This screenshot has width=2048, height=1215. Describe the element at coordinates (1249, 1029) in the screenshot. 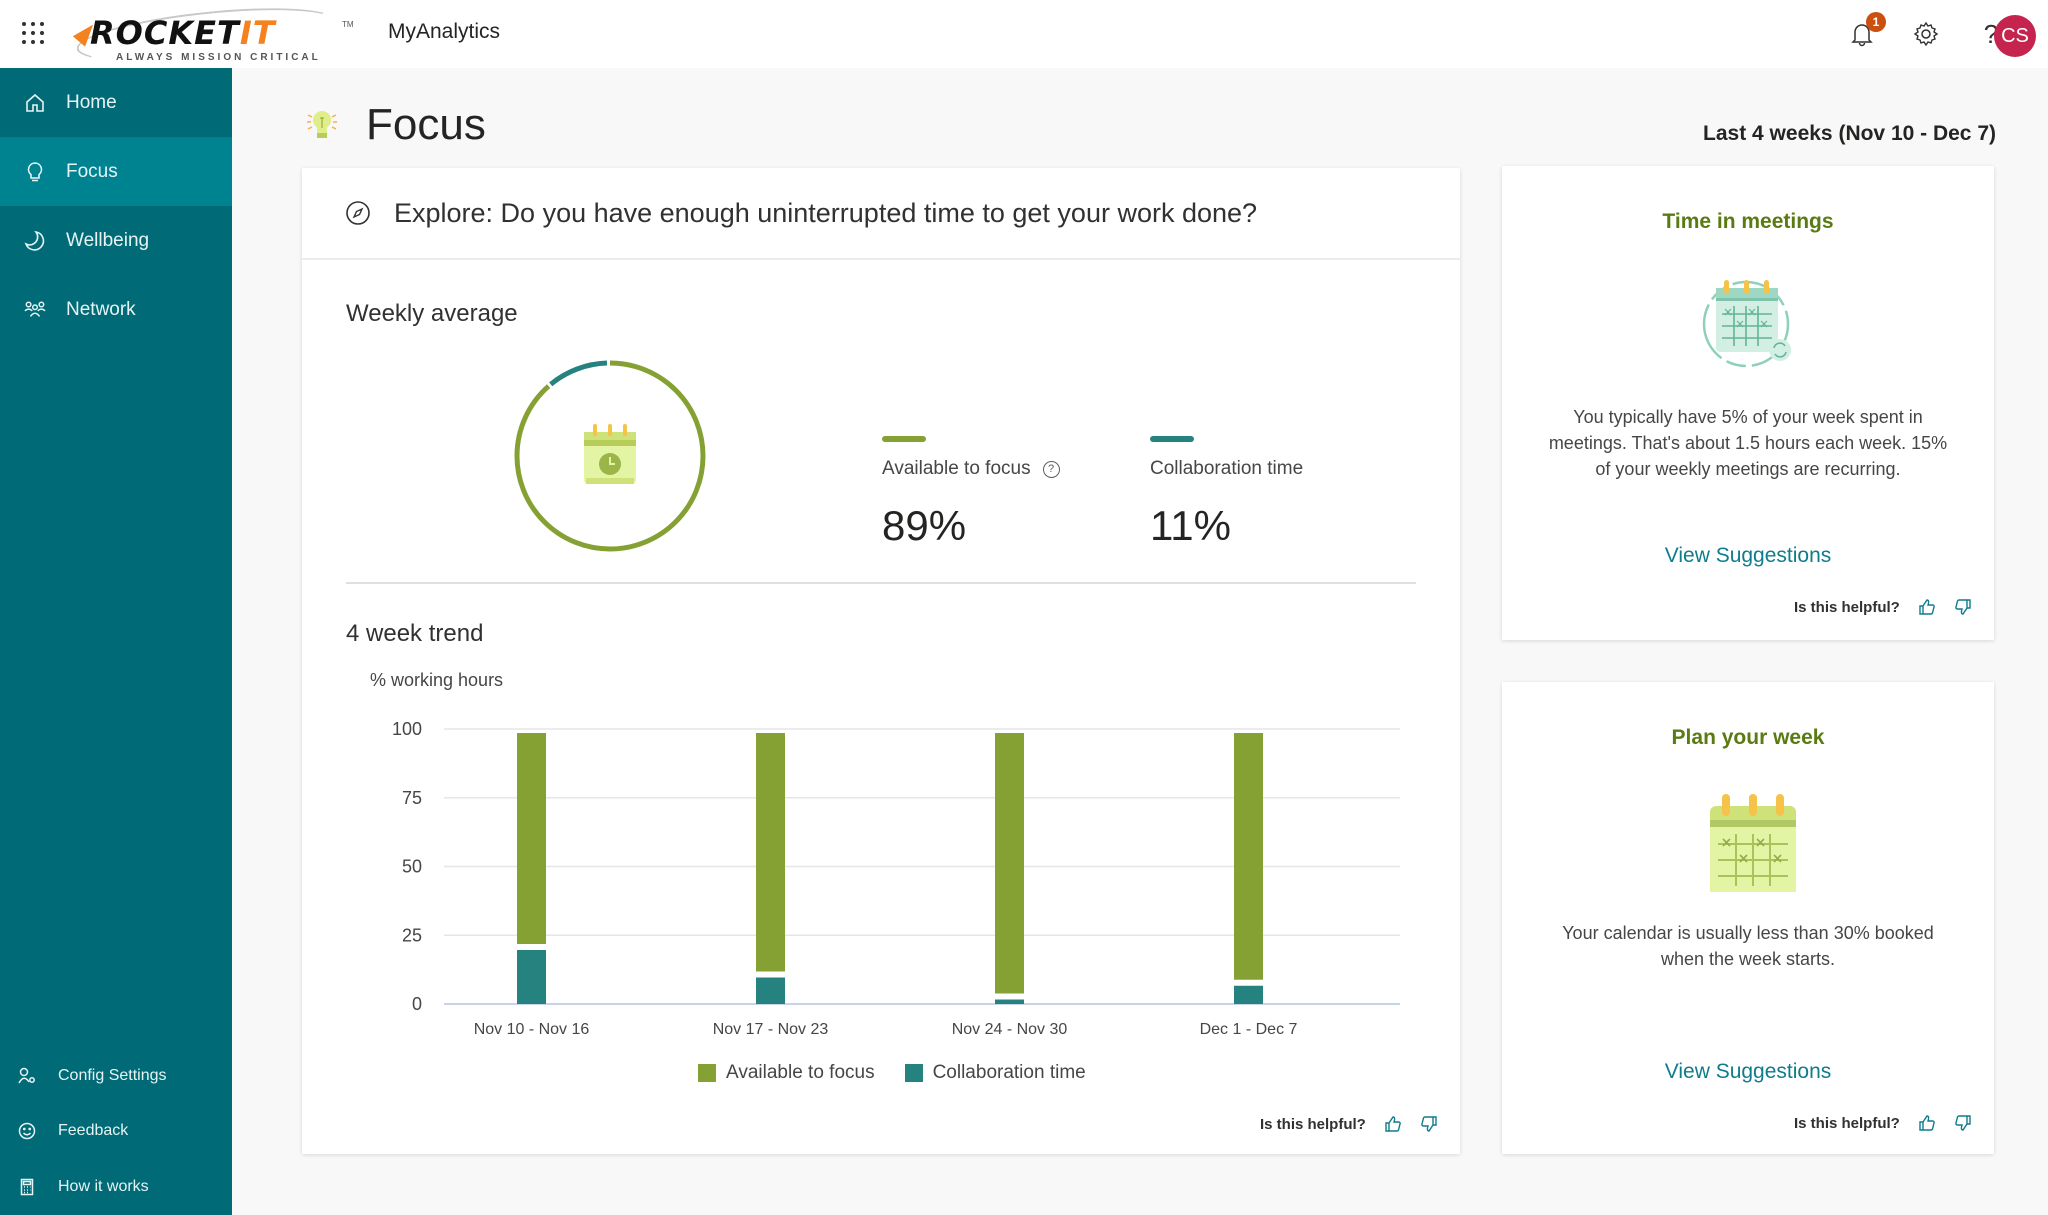

I see `x-tick-label: Dec 1 - Dec 7` at that location.